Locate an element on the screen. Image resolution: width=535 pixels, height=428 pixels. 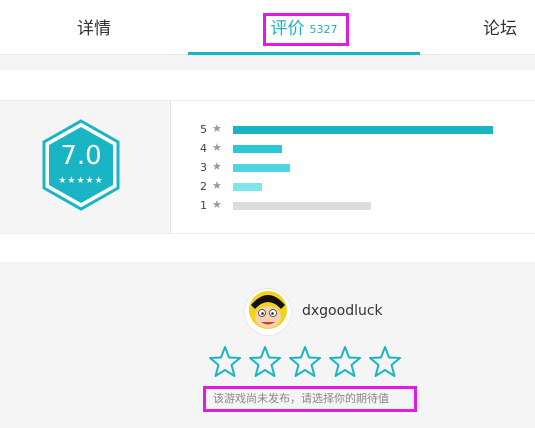
highlight-box-review-tab is located at coordinates (306, 29).